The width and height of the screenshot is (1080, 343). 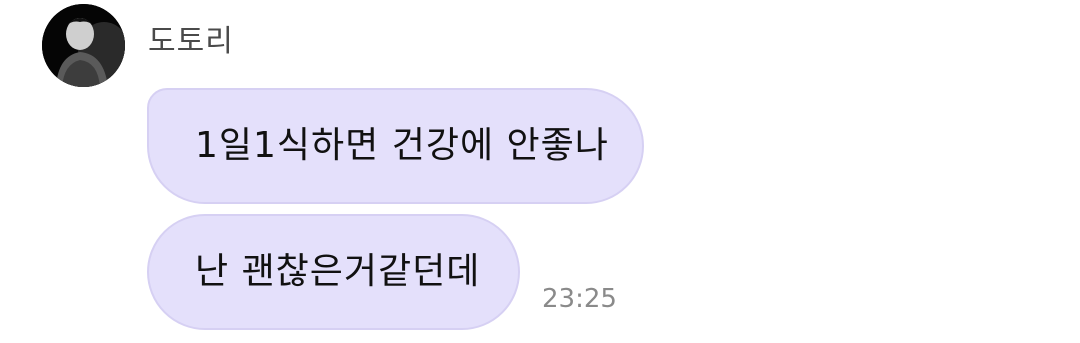 I want to click on avatar, so click(x=83, y=45).